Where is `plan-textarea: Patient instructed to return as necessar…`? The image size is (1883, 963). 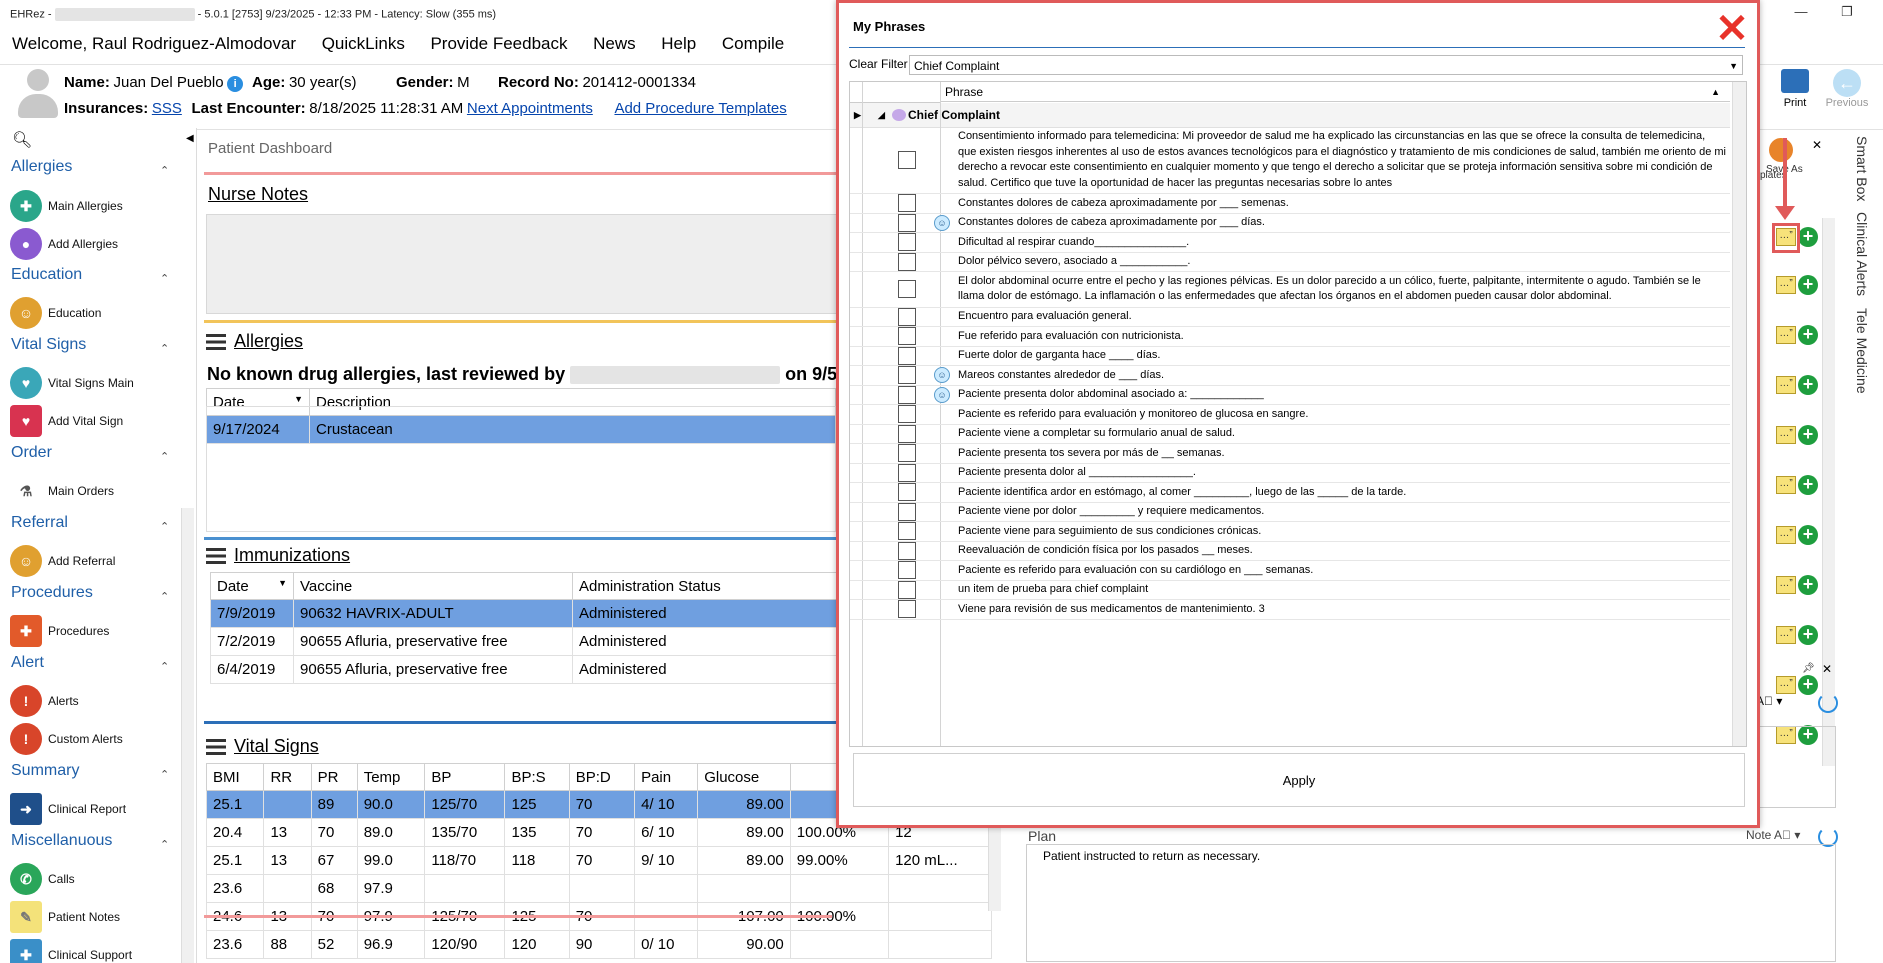
plan-textarea: Patient instructed to return as necessar… is located at coordinates (1431, 903).